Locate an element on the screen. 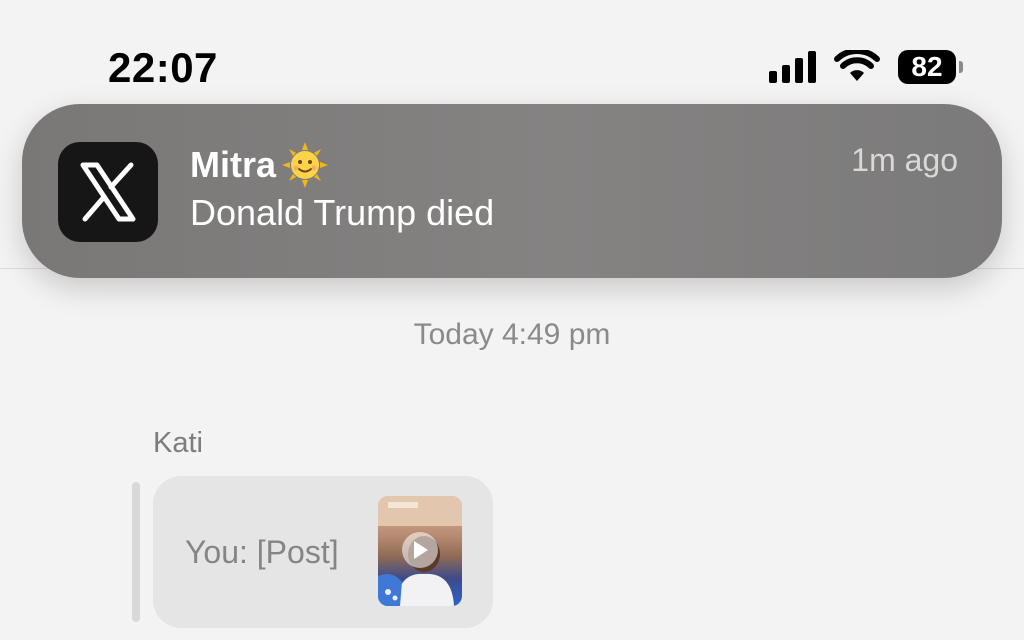  wifi-icon is located at coordinates (857, 65).